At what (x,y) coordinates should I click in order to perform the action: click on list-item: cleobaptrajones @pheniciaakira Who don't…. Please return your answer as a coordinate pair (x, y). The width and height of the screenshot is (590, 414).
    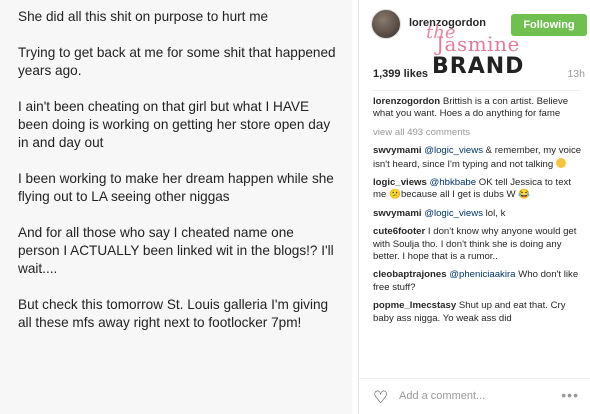
    Looking at the image, I should click on (479, 281).